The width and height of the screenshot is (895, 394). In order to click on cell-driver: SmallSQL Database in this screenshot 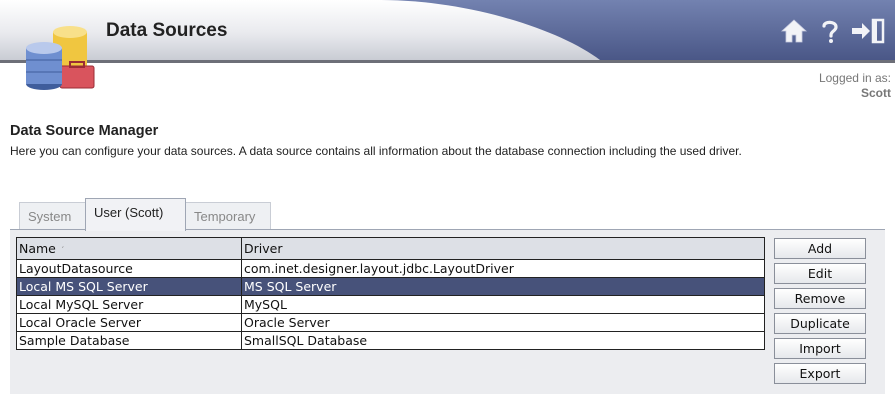, I will do `click(503, 340)`.